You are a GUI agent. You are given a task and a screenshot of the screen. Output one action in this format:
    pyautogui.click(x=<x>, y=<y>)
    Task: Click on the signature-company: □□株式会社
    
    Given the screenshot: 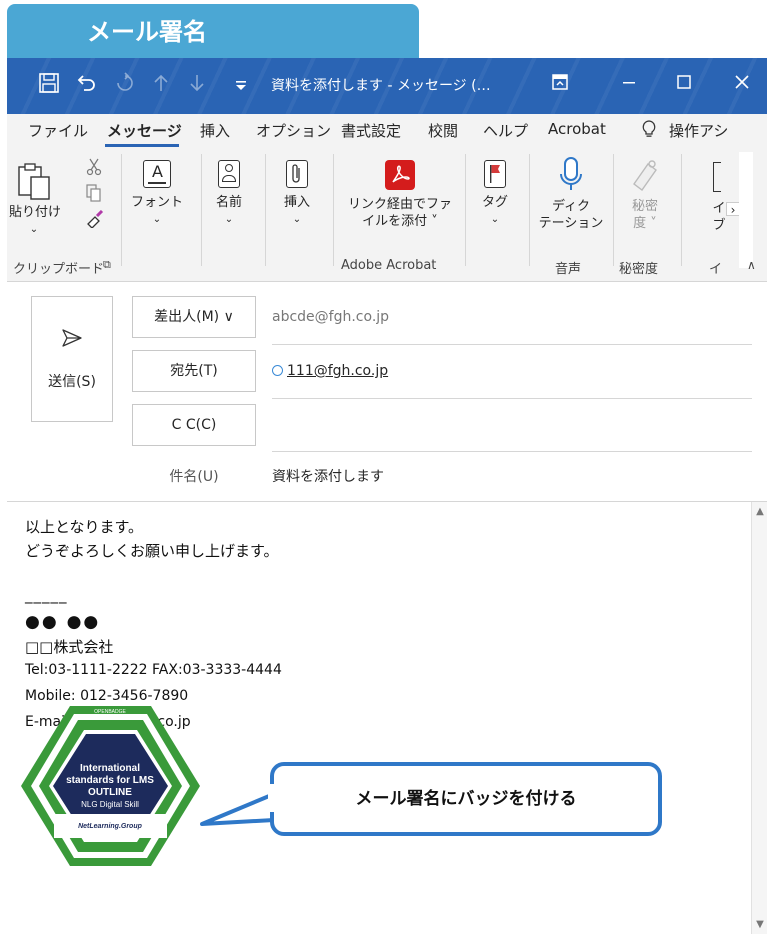 What is the action you would take?
    pyautogui.click(x=69, y=647)
    